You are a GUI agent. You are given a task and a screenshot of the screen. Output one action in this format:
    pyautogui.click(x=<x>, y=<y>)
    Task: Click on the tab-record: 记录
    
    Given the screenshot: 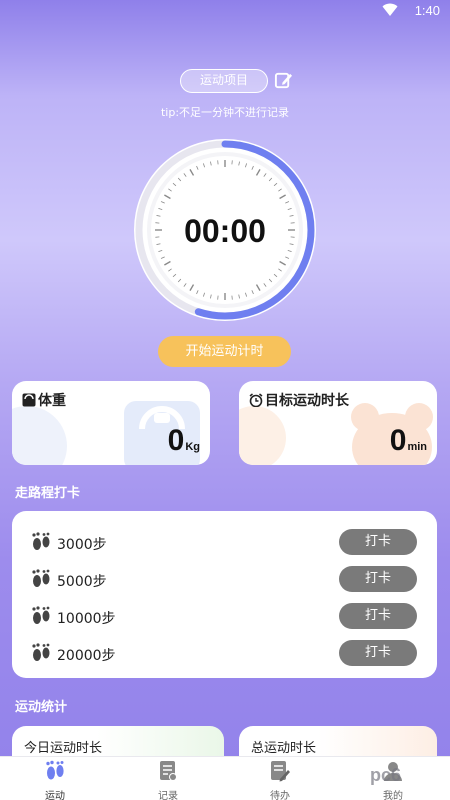 What is the action you would take?
    pyautogui.click(x=168, y=780)
    